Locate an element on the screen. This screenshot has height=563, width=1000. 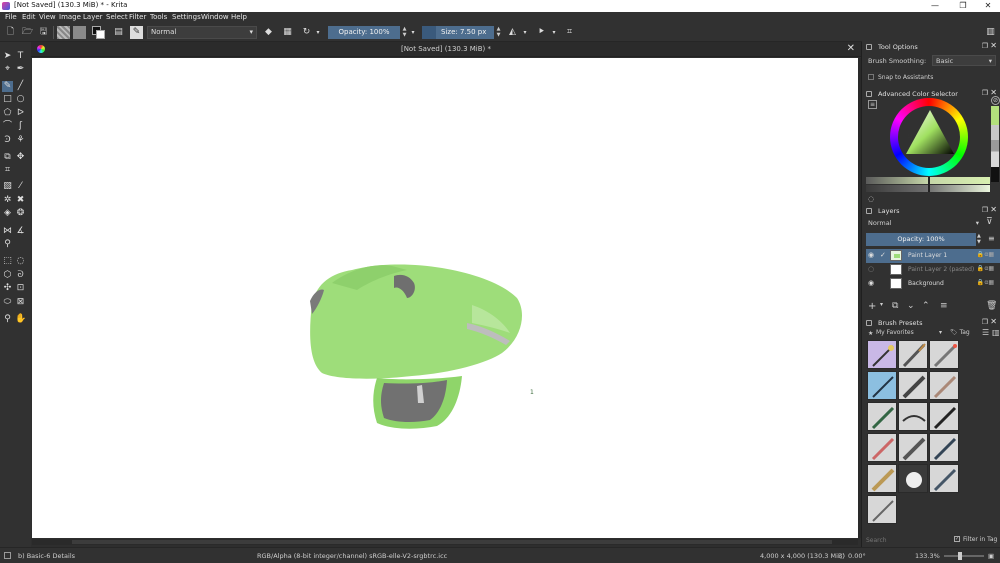
snap-checkbox is located at coordinates (871, 77).